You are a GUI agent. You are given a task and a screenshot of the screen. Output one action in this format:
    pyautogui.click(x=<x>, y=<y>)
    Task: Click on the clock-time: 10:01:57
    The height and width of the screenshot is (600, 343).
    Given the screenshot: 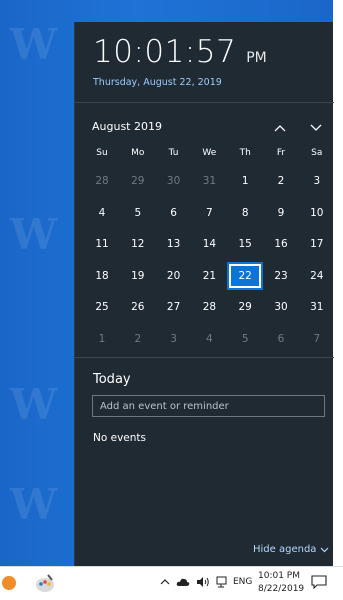 What is the action you would take?
    pyautogui.click(x=165, y=52)
    